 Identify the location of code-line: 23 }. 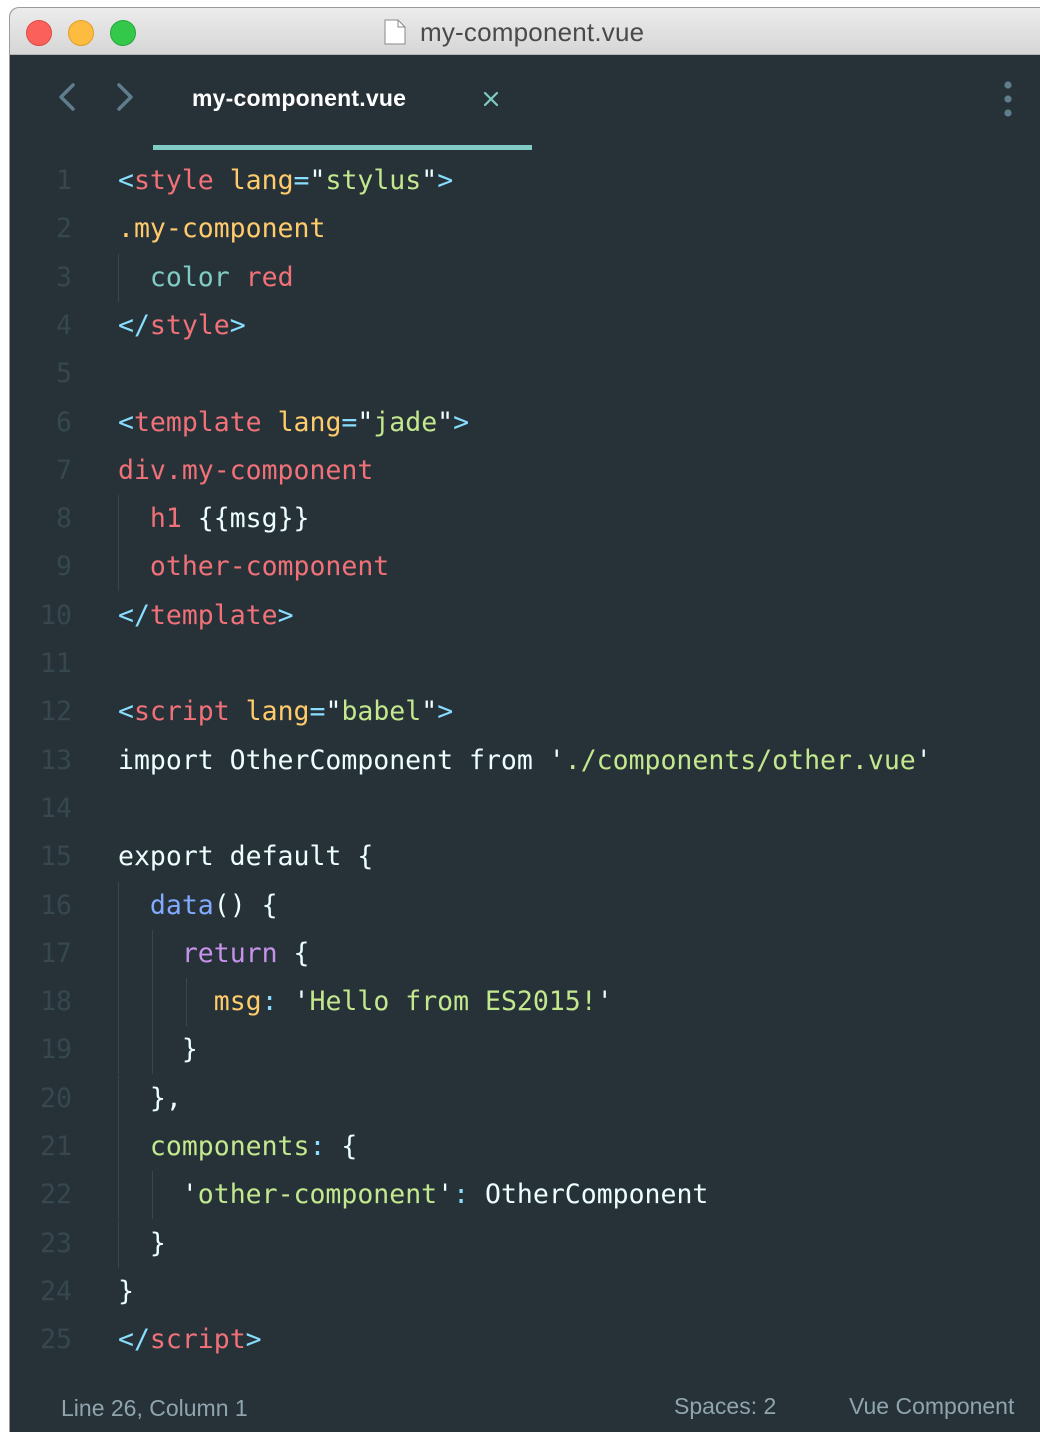
(525, 1243).